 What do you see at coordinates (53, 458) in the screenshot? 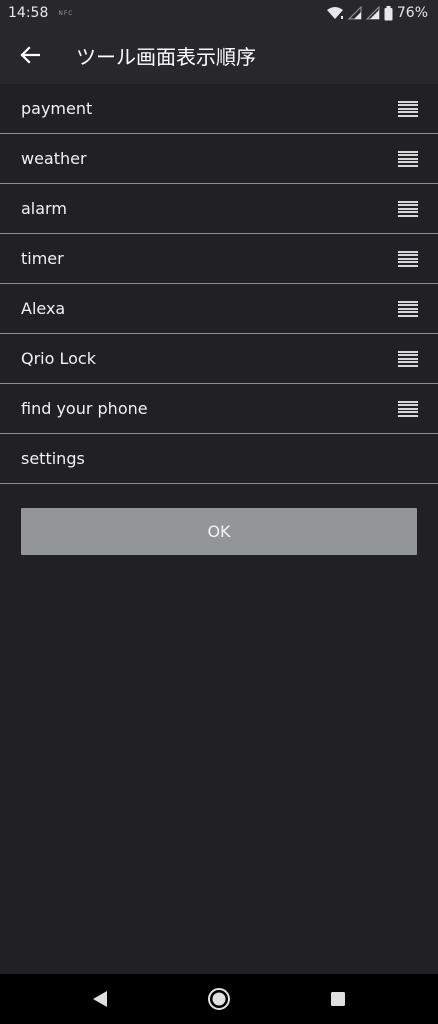
I see `list-item-label: settings` at bounding box center [53, 458].